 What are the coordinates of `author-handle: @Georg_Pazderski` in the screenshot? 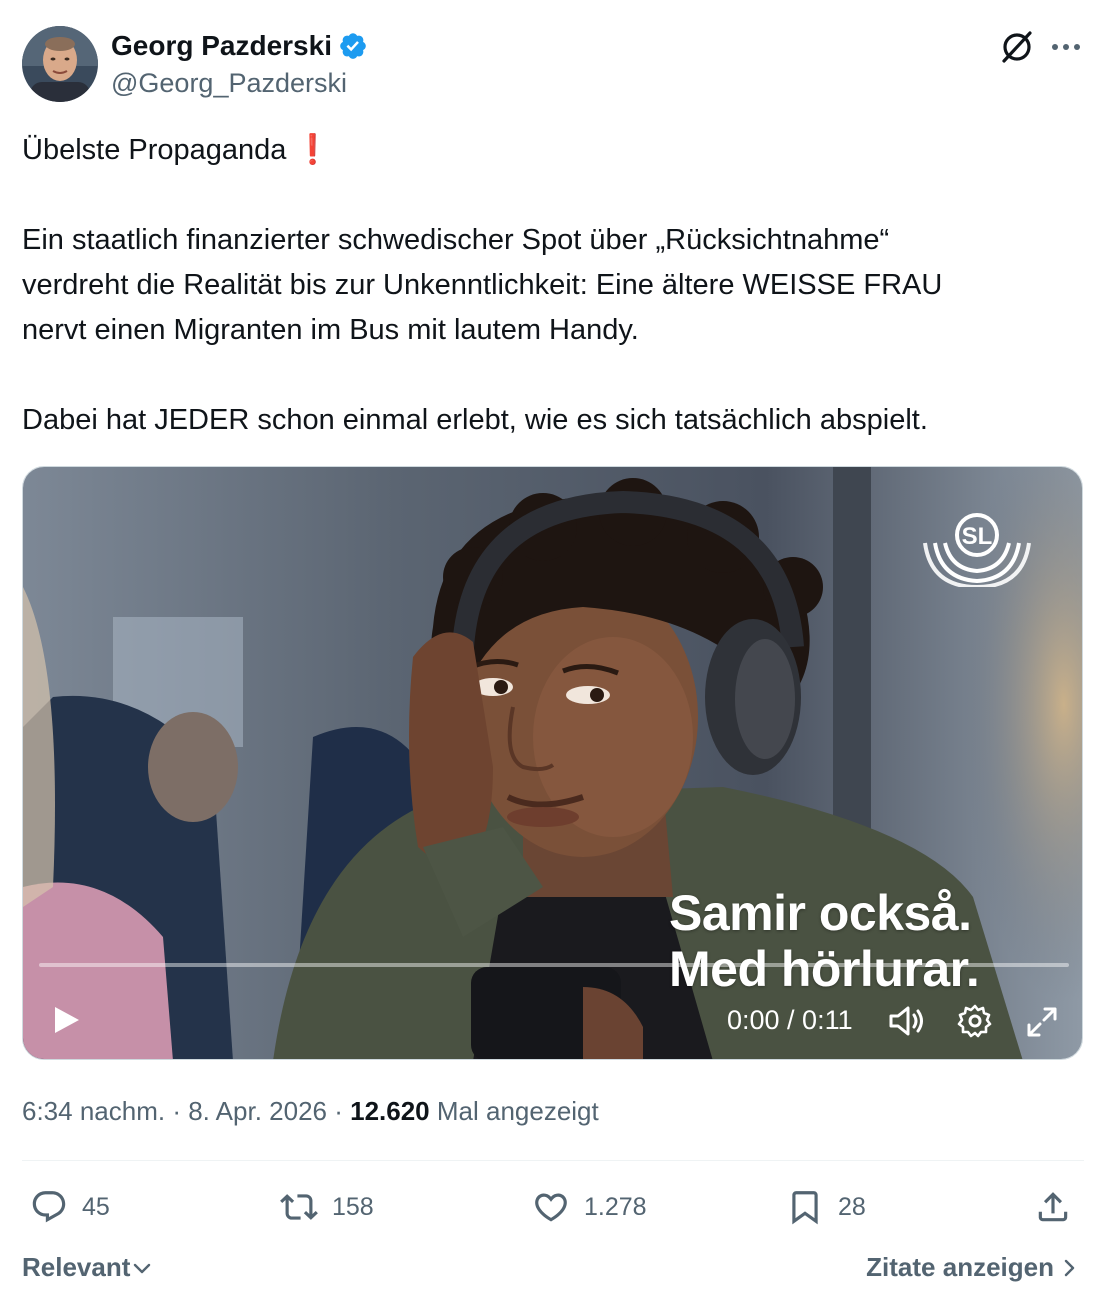 It's located at (229, 83).